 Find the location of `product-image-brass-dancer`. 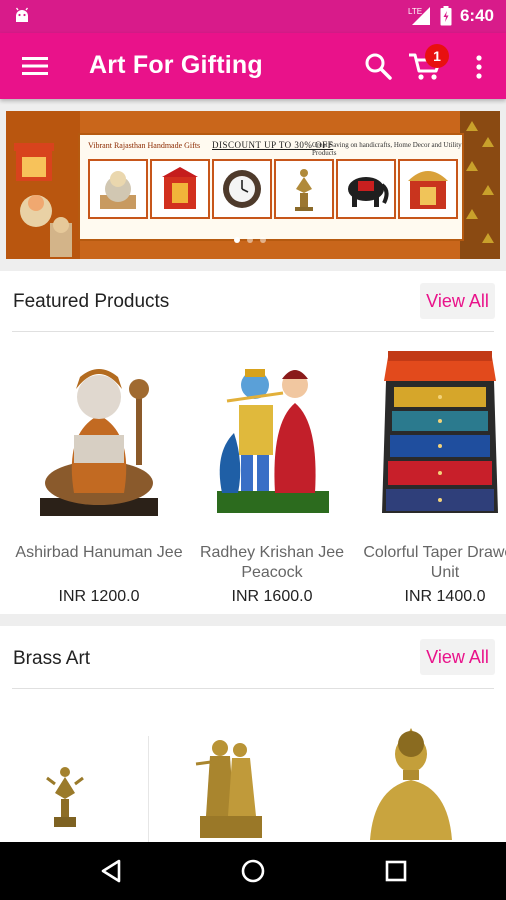

product-image-brass-dancer is located at coordinates (65, 782).